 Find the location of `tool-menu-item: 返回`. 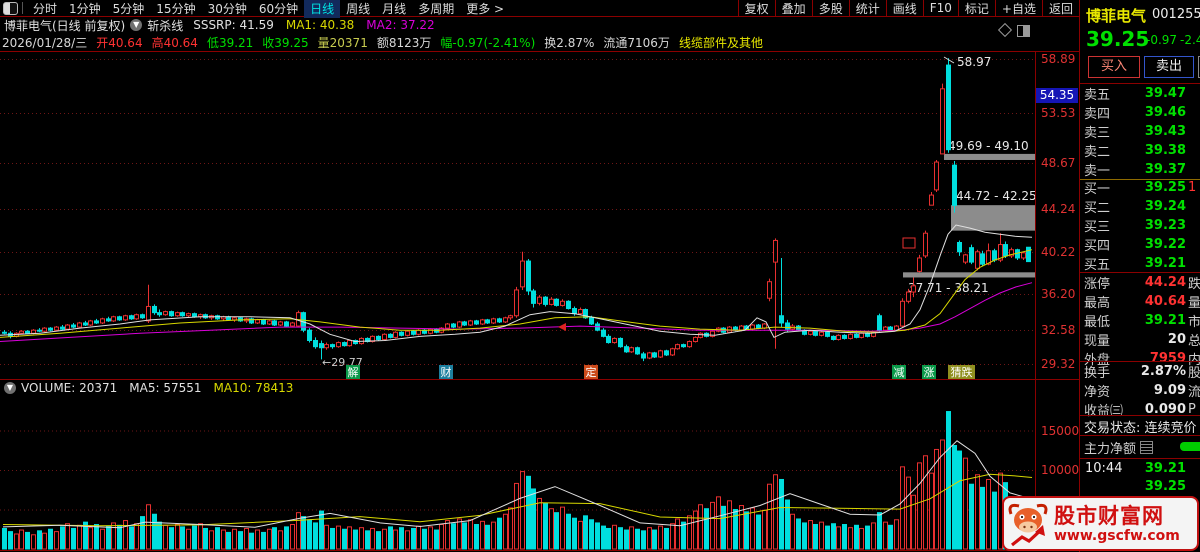

tool-menu-item: 返回 is located at coordinates (1060, 8).